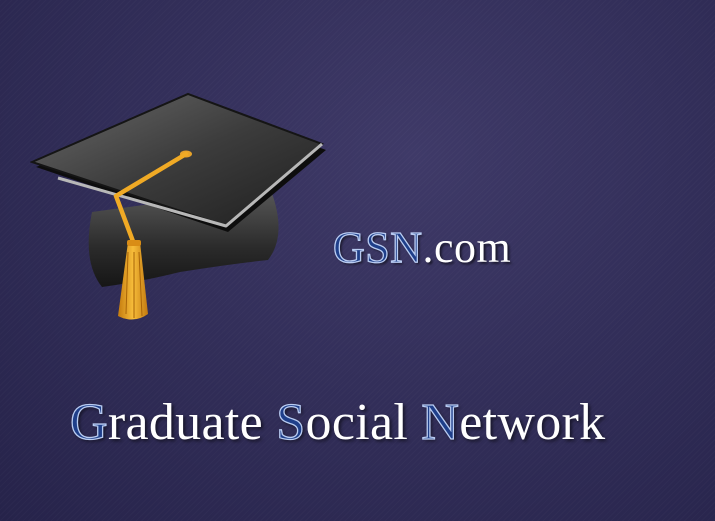 This screenshot has height=521, width=715. I want to click on brand-suffix: .com, so click(467, 247).